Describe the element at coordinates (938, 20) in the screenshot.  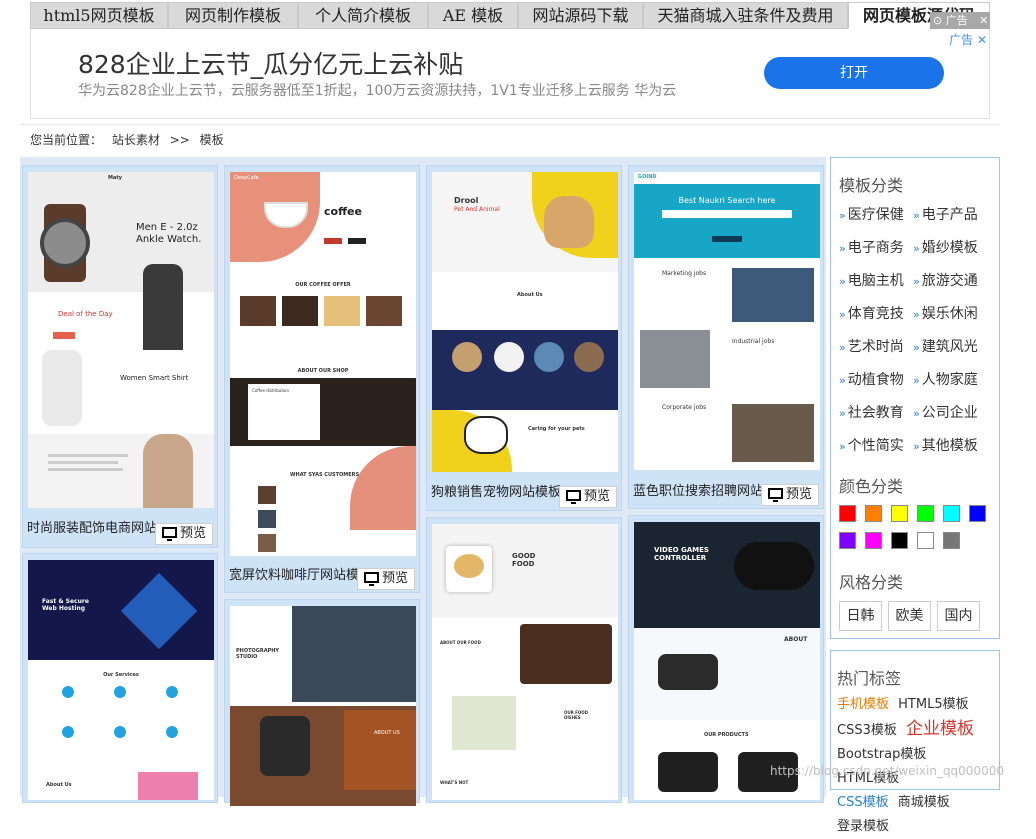
I see `info-icon: ⊙` at that location.